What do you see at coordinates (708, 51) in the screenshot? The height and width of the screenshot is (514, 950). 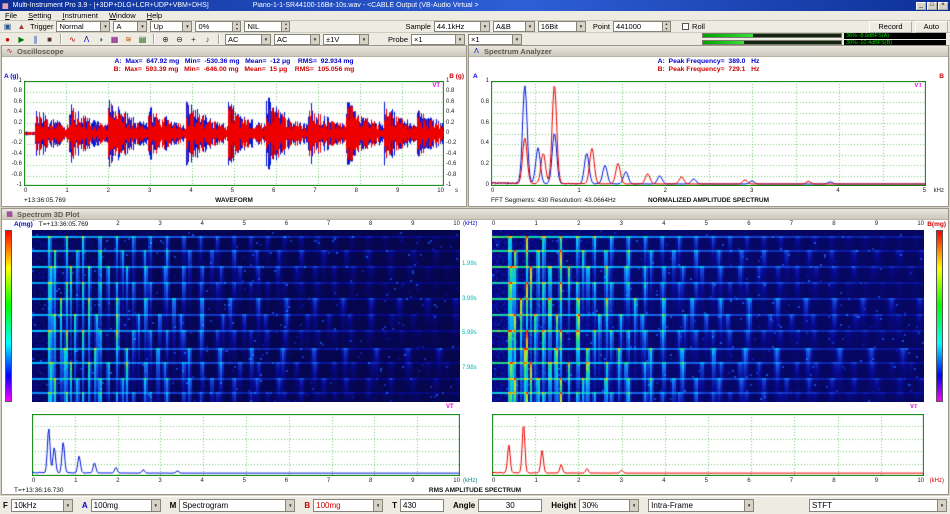 I see `spectrum-analyzer-title-bar: Λ Spectrum Analyzer` at bounding box center [708, 51].